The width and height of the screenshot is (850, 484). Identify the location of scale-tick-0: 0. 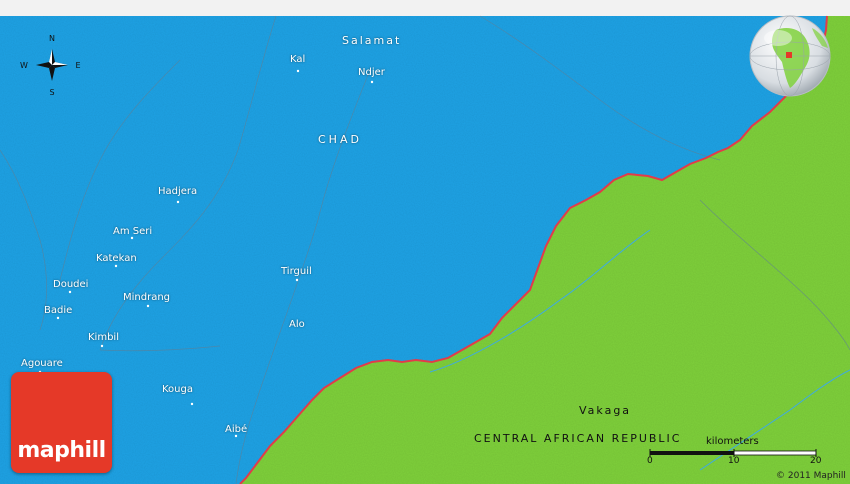
(650, 461).